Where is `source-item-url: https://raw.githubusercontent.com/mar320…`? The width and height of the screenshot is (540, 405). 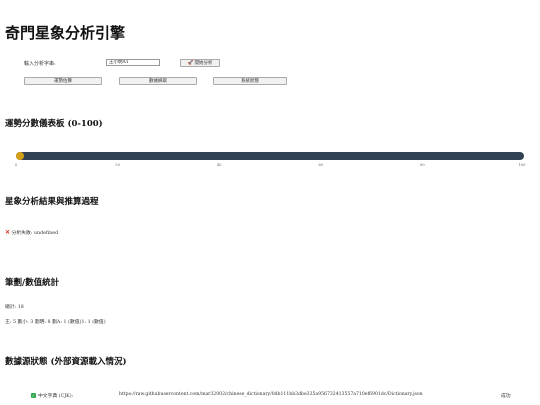
source-item-url: https://raw.githubusercontent.com/mar320… is located at coordinates (271, 394).